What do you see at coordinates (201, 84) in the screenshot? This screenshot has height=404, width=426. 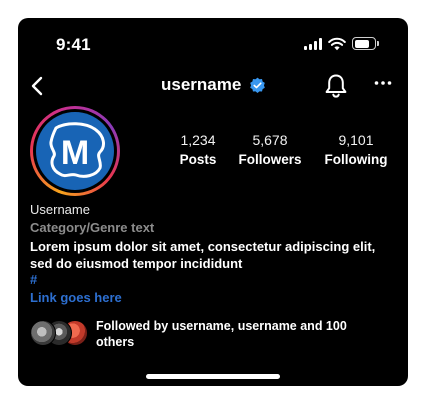 I see `nav-username-title: username` at bounding box center [201, 84].